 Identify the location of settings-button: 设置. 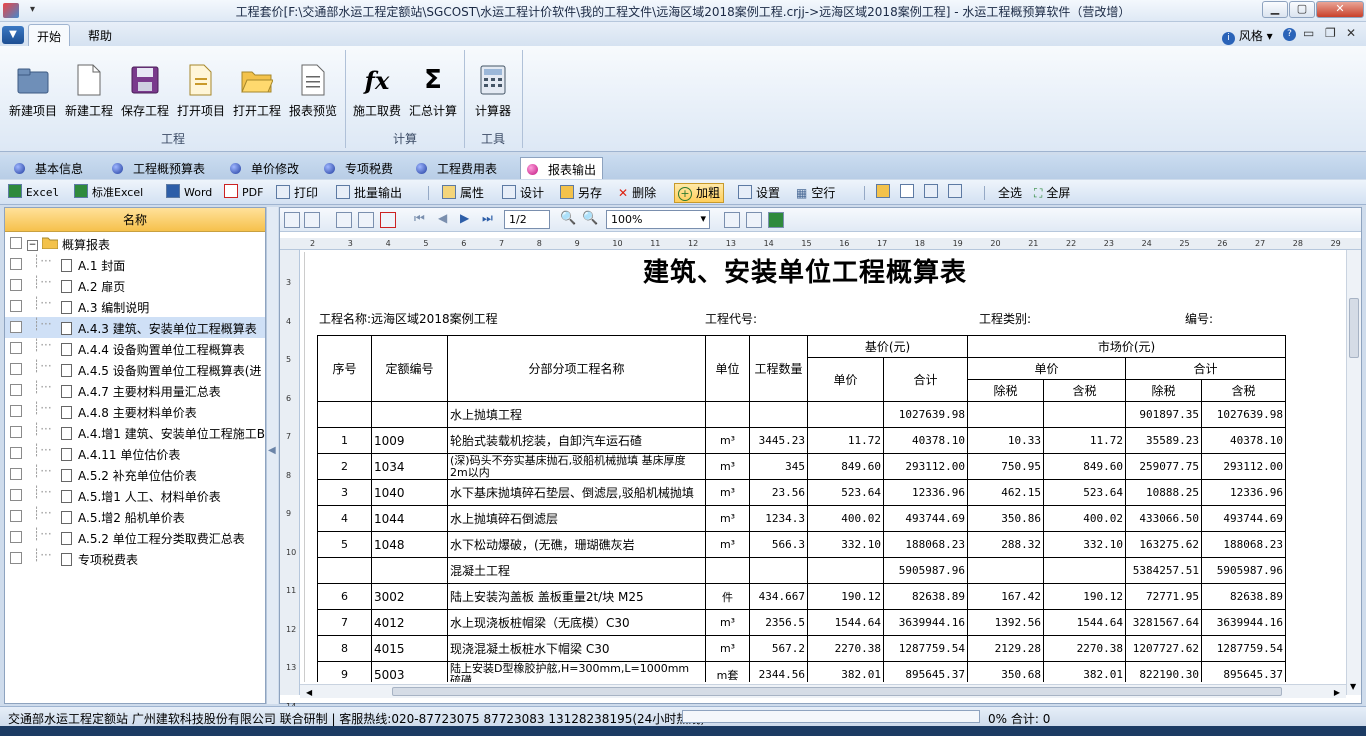
(759, 193).